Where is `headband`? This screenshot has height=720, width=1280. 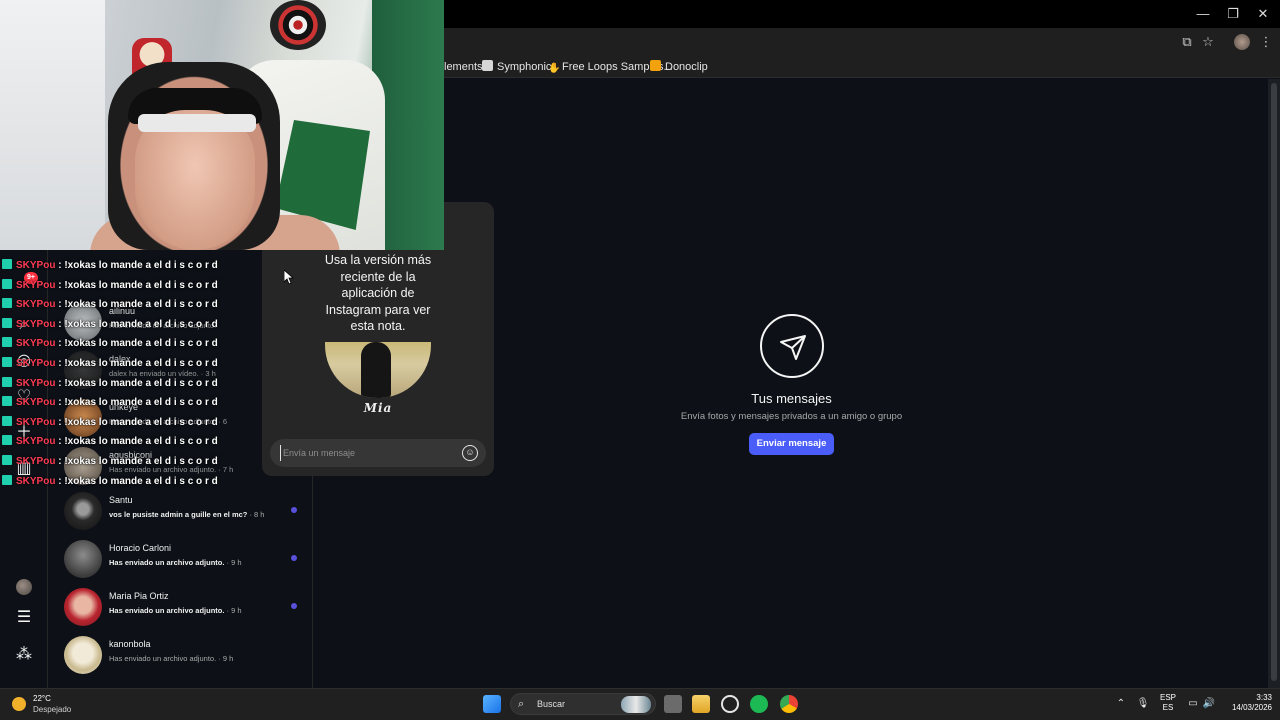 headband is located at coordinates (197, 123).